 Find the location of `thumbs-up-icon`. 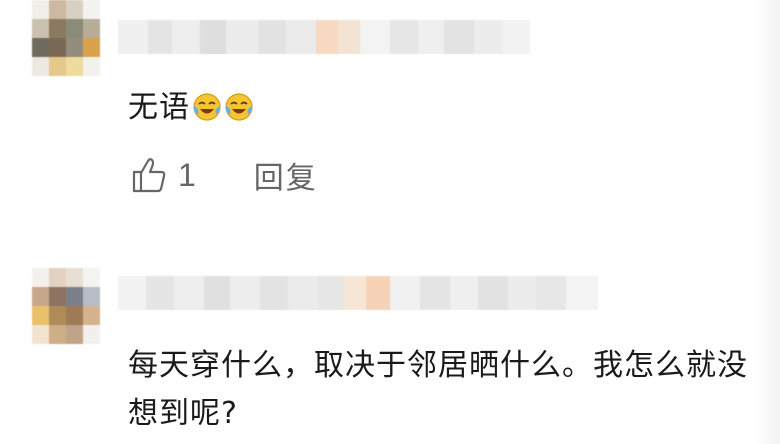

thumbs-up-icon is located at coordinates (150, 175).